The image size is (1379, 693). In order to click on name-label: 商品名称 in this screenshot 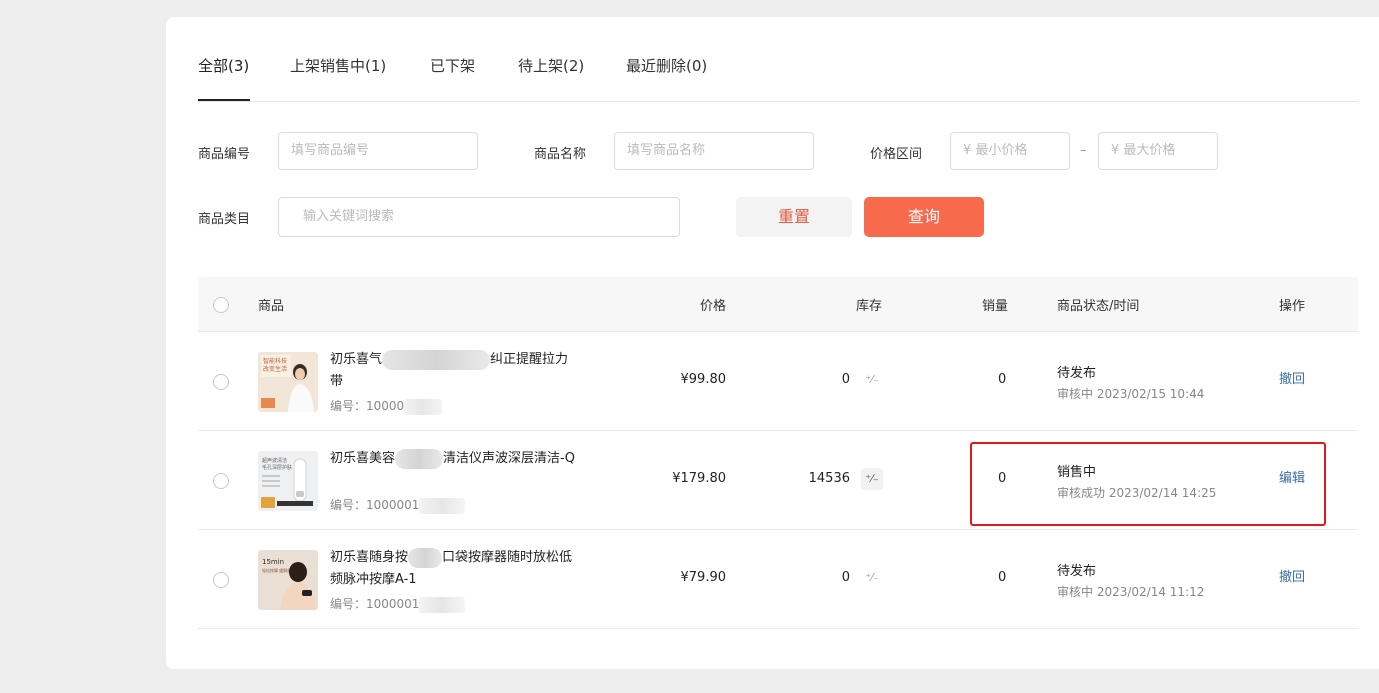, I will do `click(560, 154)`.